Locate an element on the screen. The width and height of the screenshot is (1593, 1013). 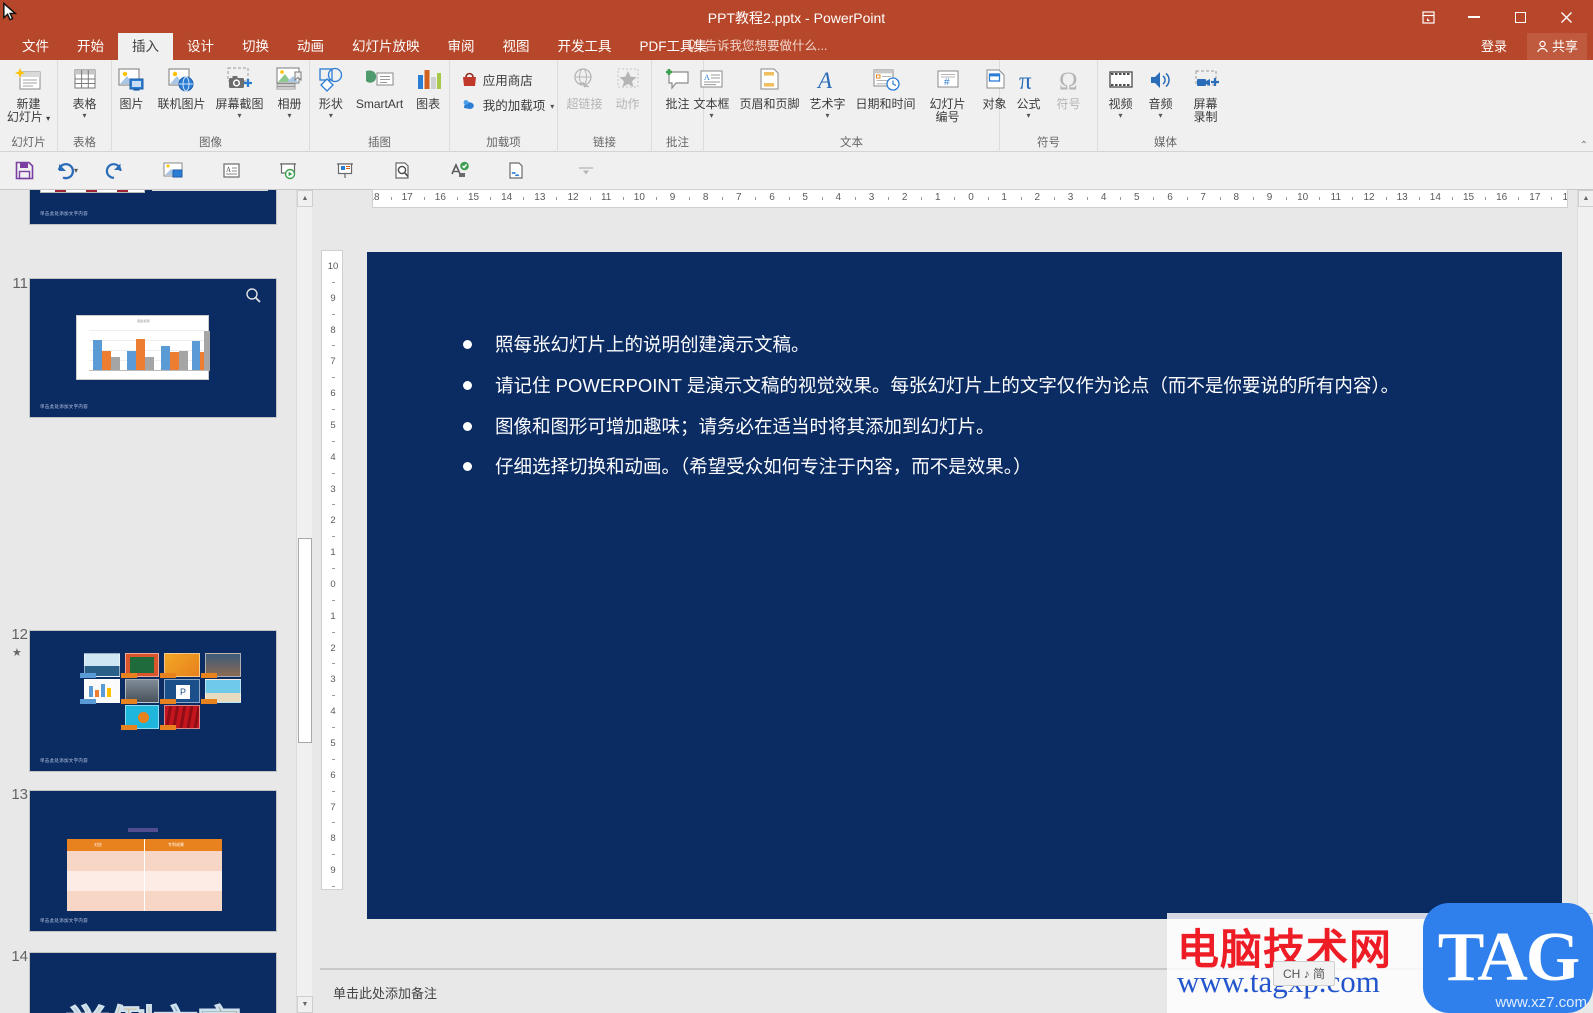
ruler-tick-label: 4 is located at coordinates (333, 457).